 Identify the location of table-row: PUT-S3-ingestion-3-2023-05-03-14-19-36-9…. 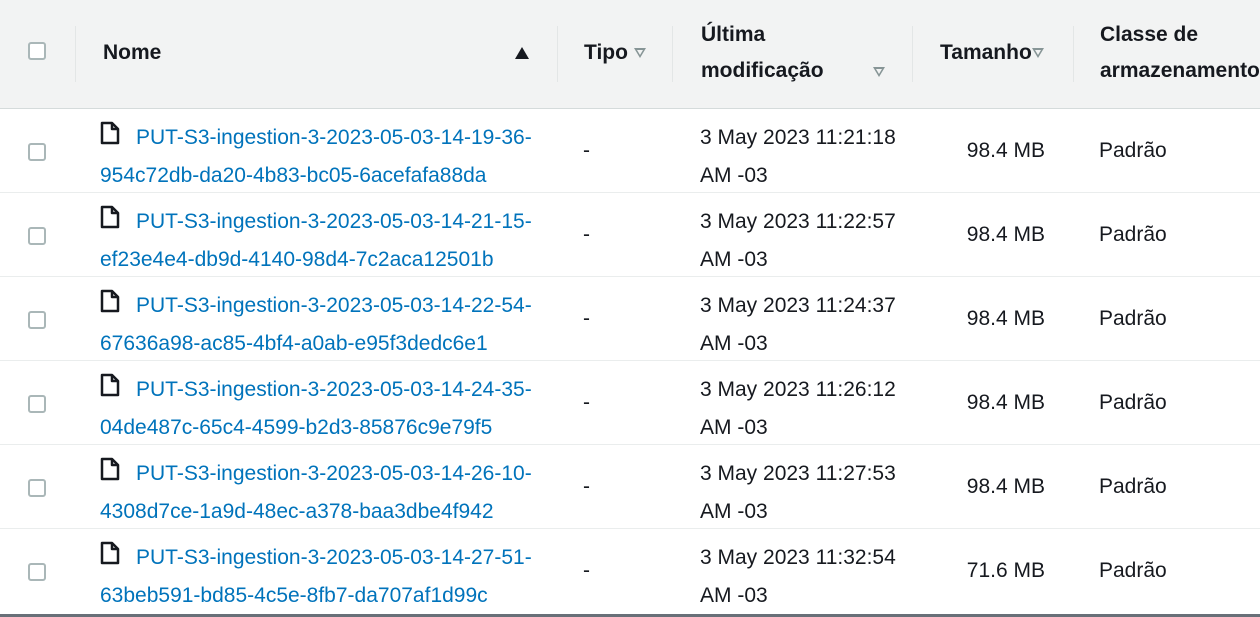
(630, 151).